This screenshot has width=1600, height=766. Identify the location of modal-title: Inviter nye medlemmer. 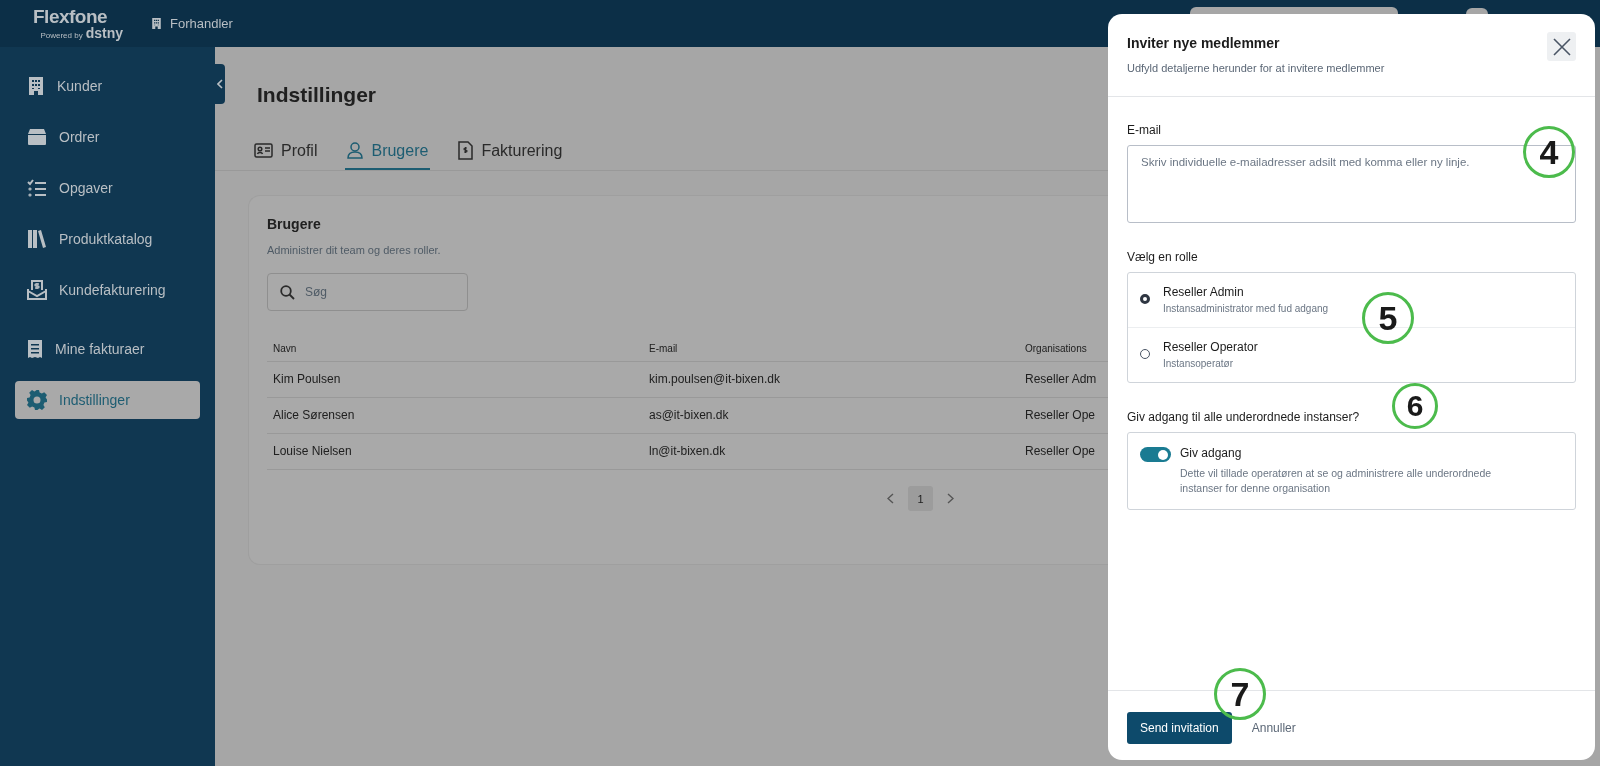
(1203, 43).